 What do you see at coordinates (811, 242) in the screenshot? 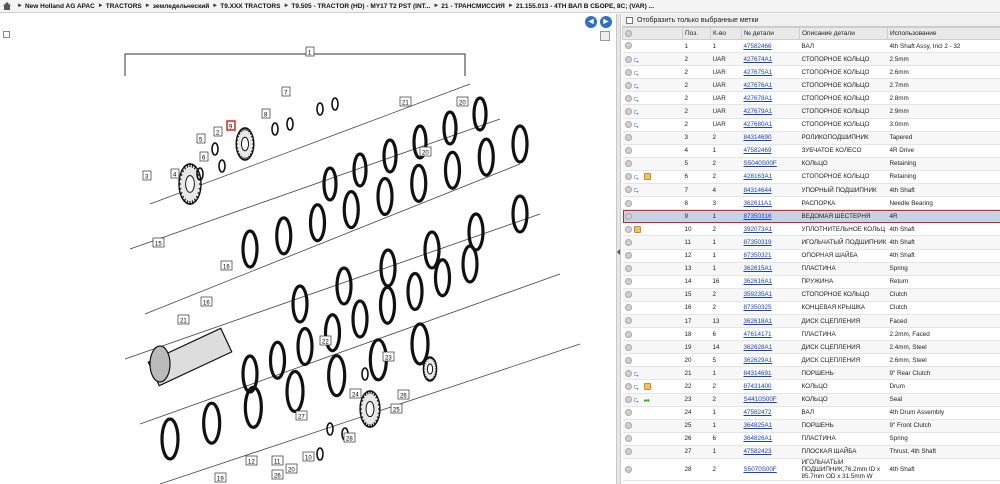
I see `table-row: 11 1 87350319 ИГОЛЬЧАТЫЙ ПОДШИПНИК 4th Shaft` at bounding box center [811, 242].